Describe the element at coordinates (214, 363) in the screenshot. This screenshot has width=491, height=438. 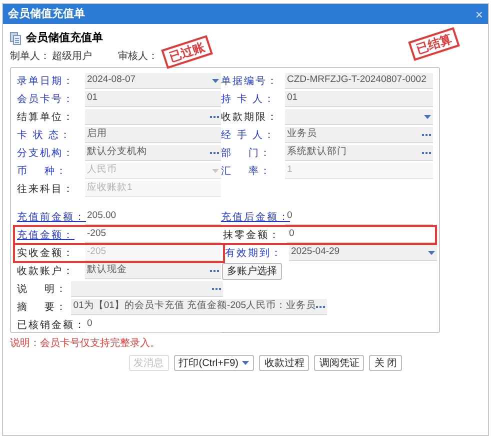
I see `action-button: 打印(Ctrl+F9)` at that location.